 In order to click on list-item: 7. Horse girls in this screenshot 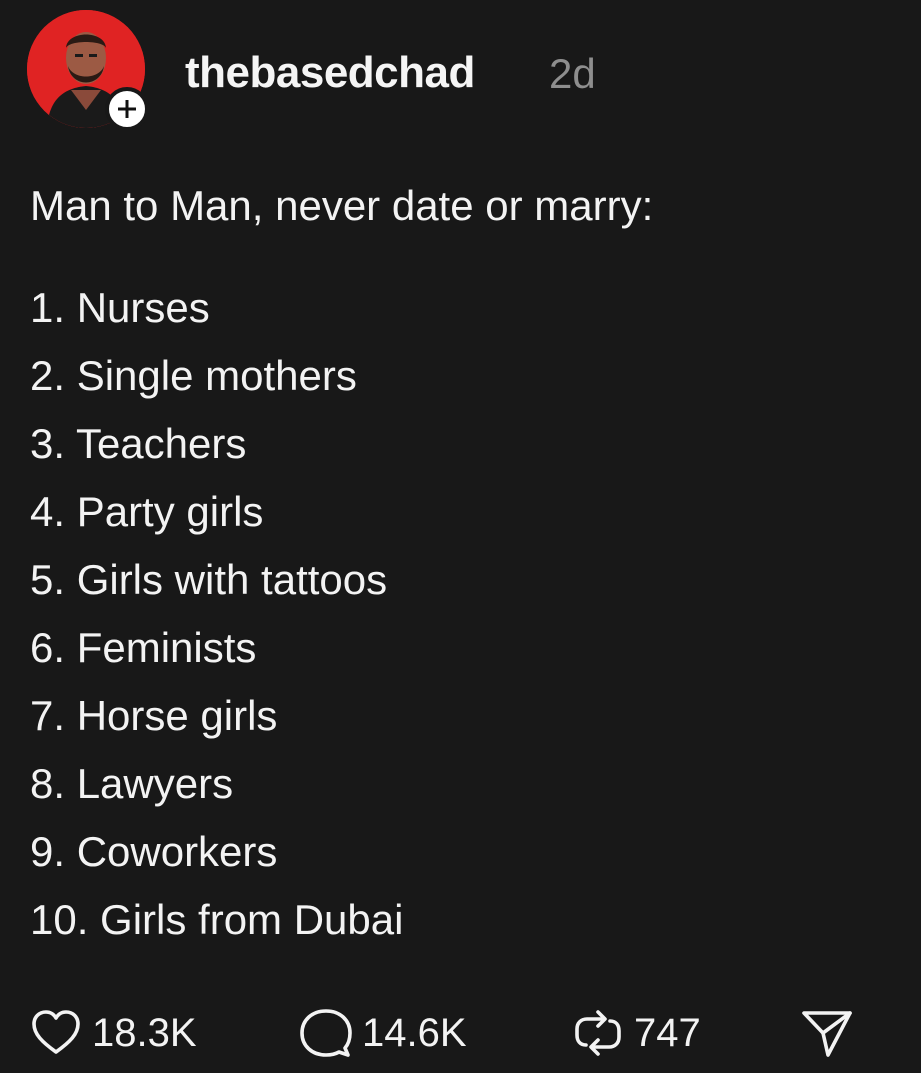, I will do `click(154, 715)`.